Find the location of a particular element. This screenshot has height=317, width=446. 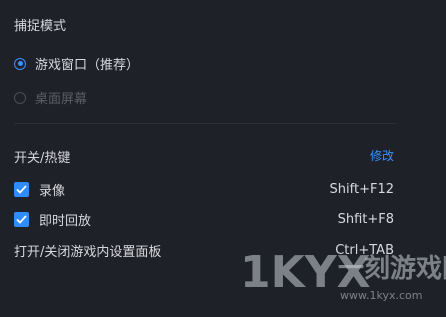

radio-desktop-screen: 桌面屏幕 is located at coordinates (50, 97).